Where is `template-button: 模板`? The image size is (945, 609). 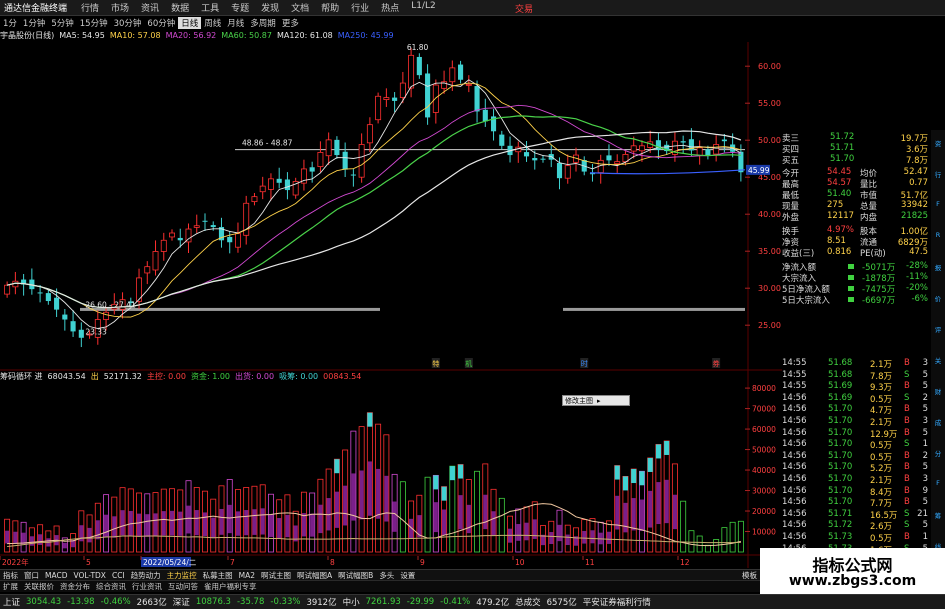 template-button: 模板 is located at coordinates (749, 575).